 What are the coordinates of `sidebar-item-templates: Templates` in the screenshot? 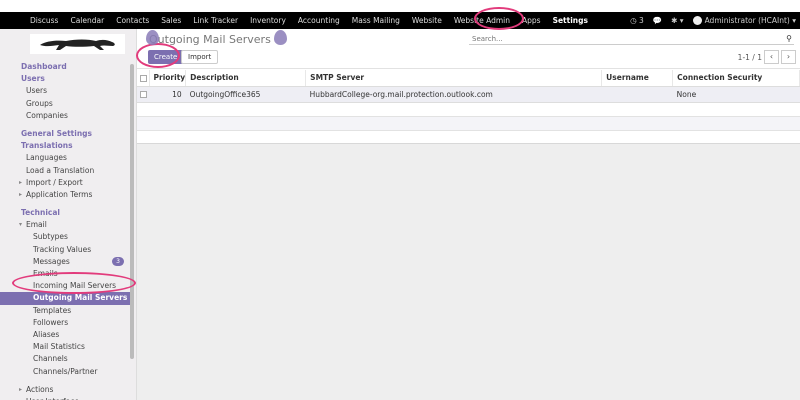 It's located at (65, 311).